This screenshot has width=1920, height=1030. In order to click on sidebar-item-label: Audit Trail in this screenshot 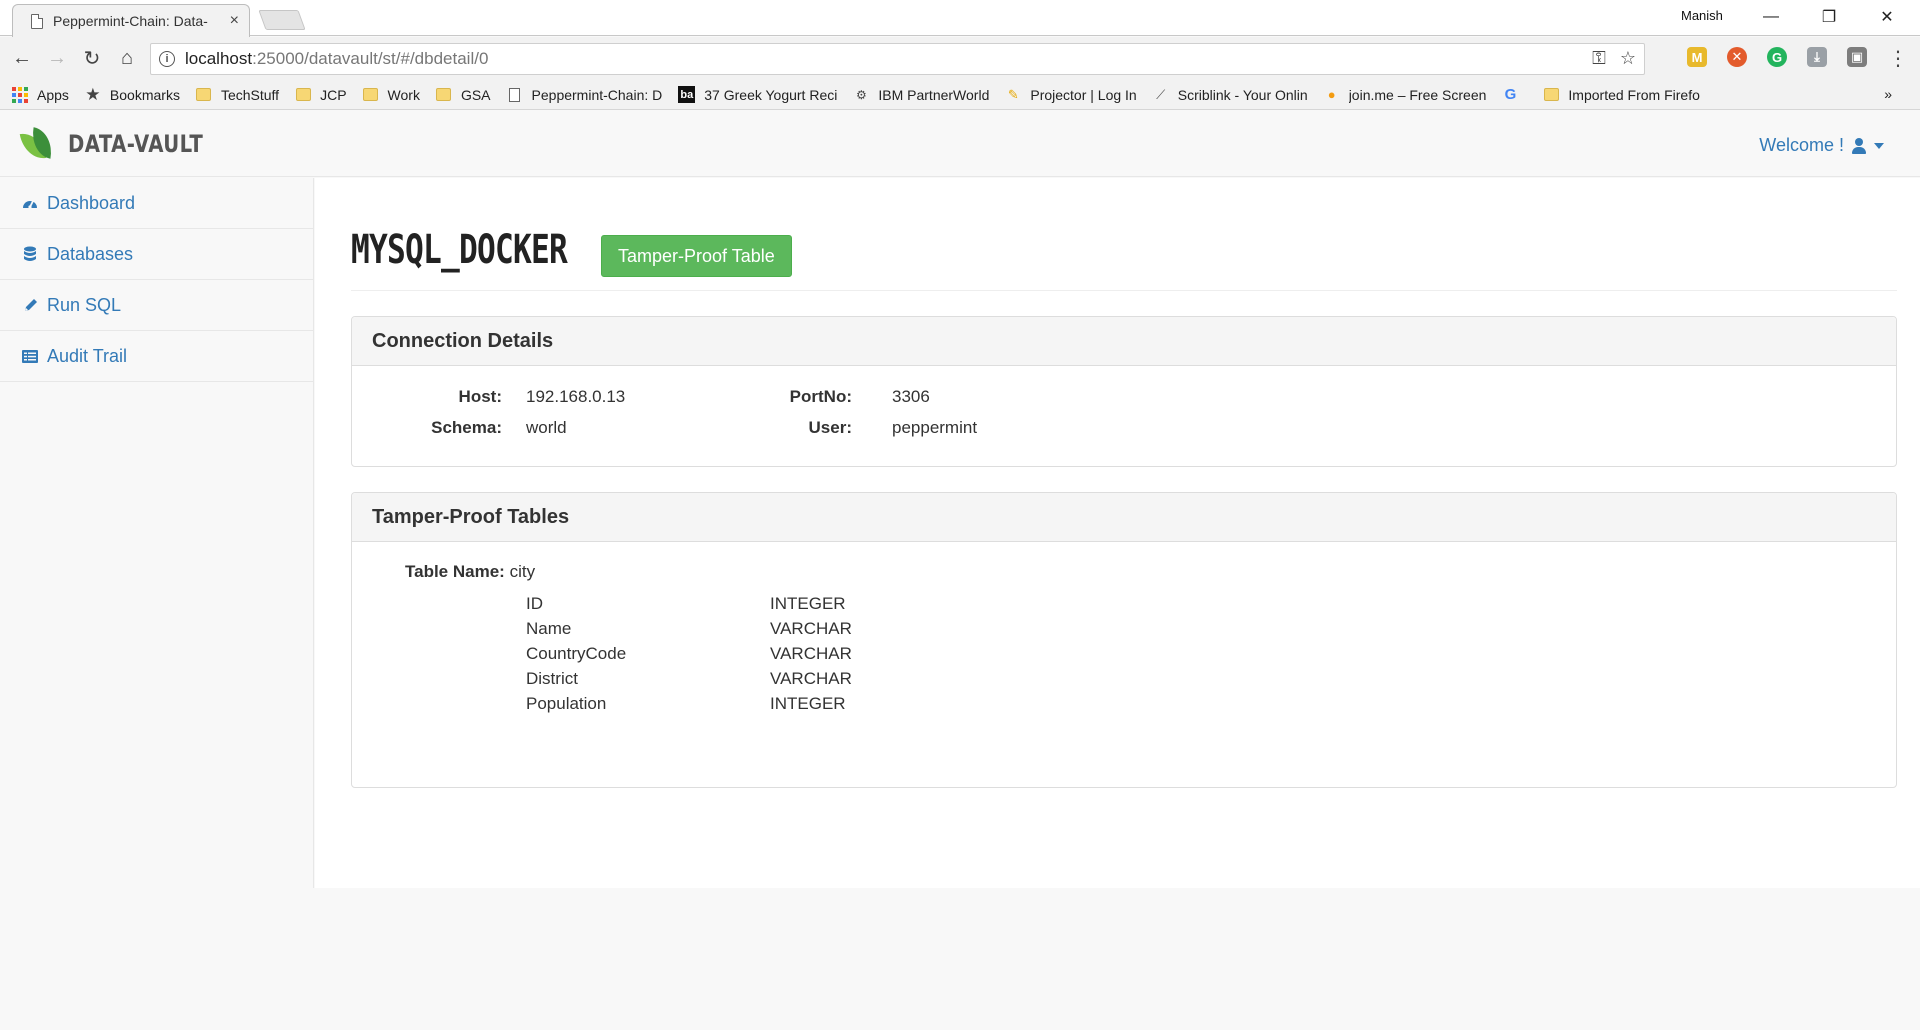, I will do `click(87, 355)`.